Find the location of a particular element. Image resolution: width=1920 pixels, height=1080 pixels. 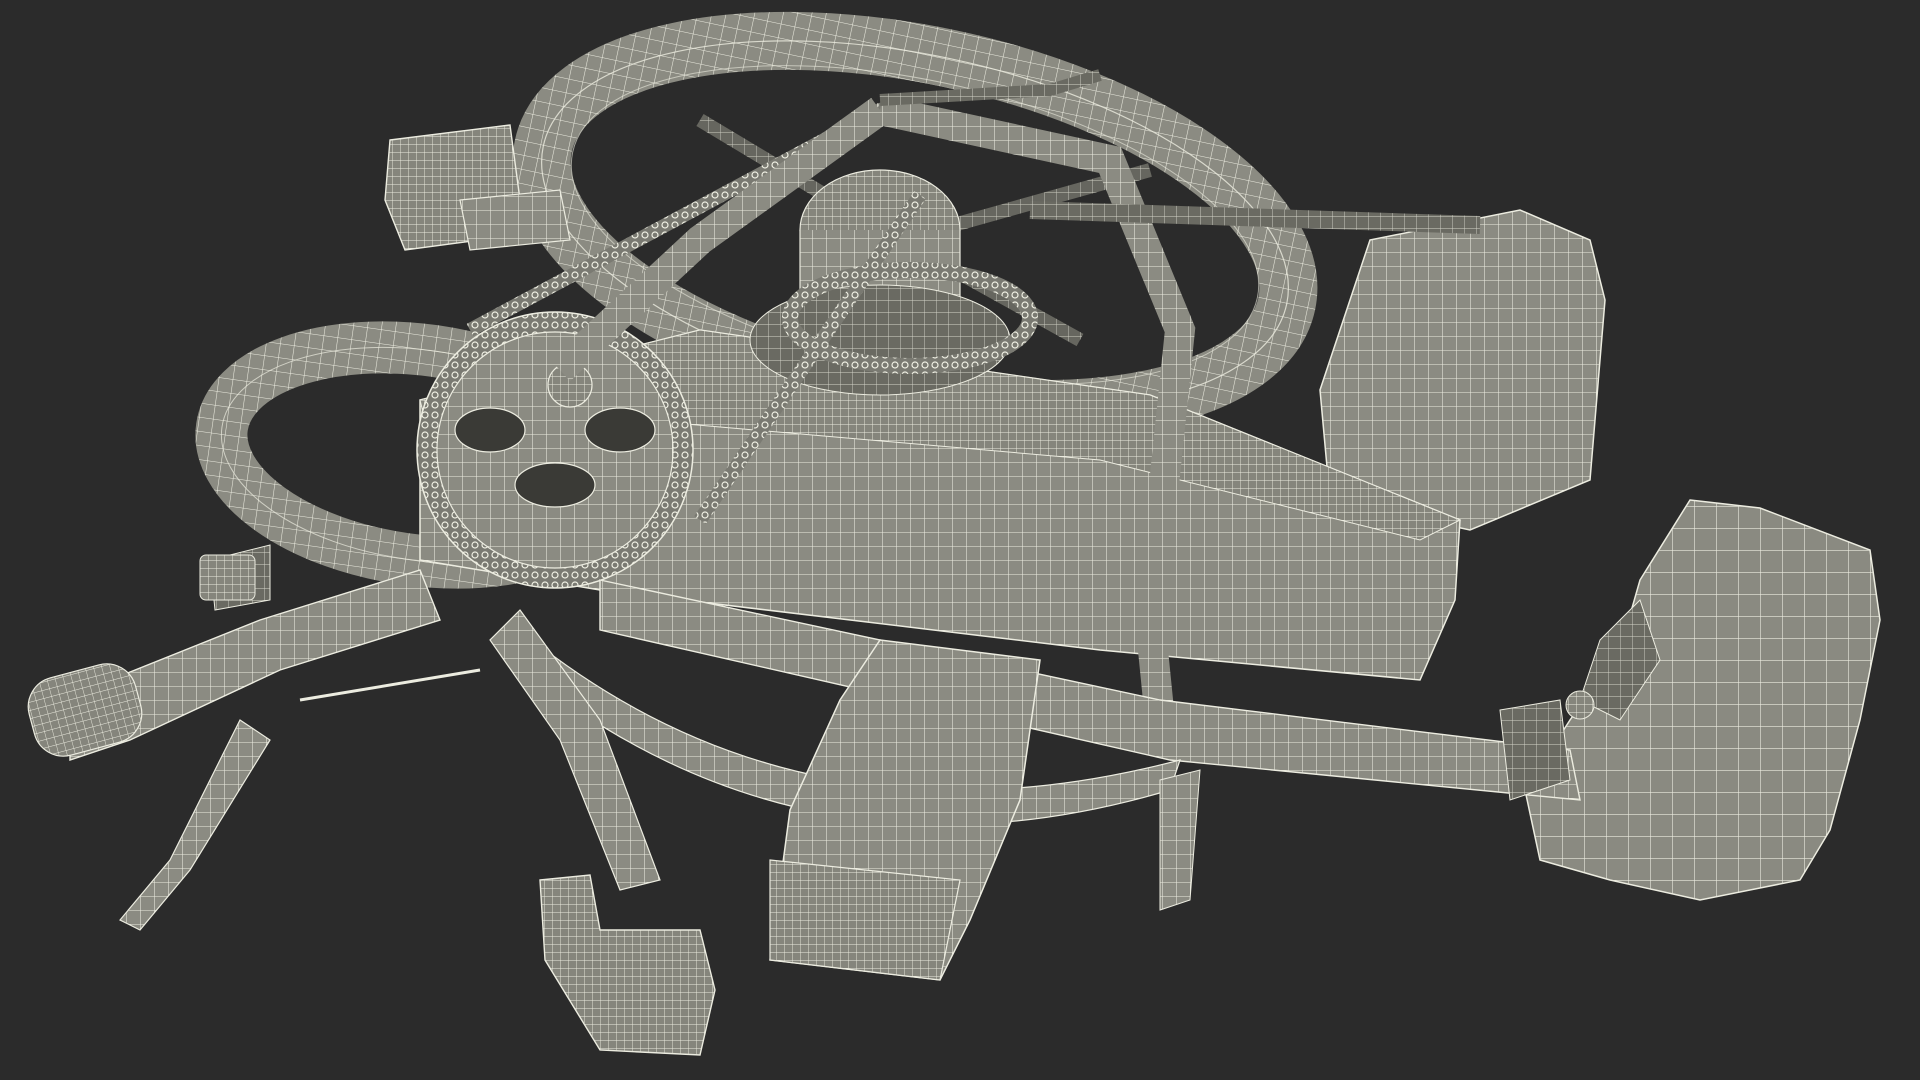

chainring is located at coordinates (555, 450).